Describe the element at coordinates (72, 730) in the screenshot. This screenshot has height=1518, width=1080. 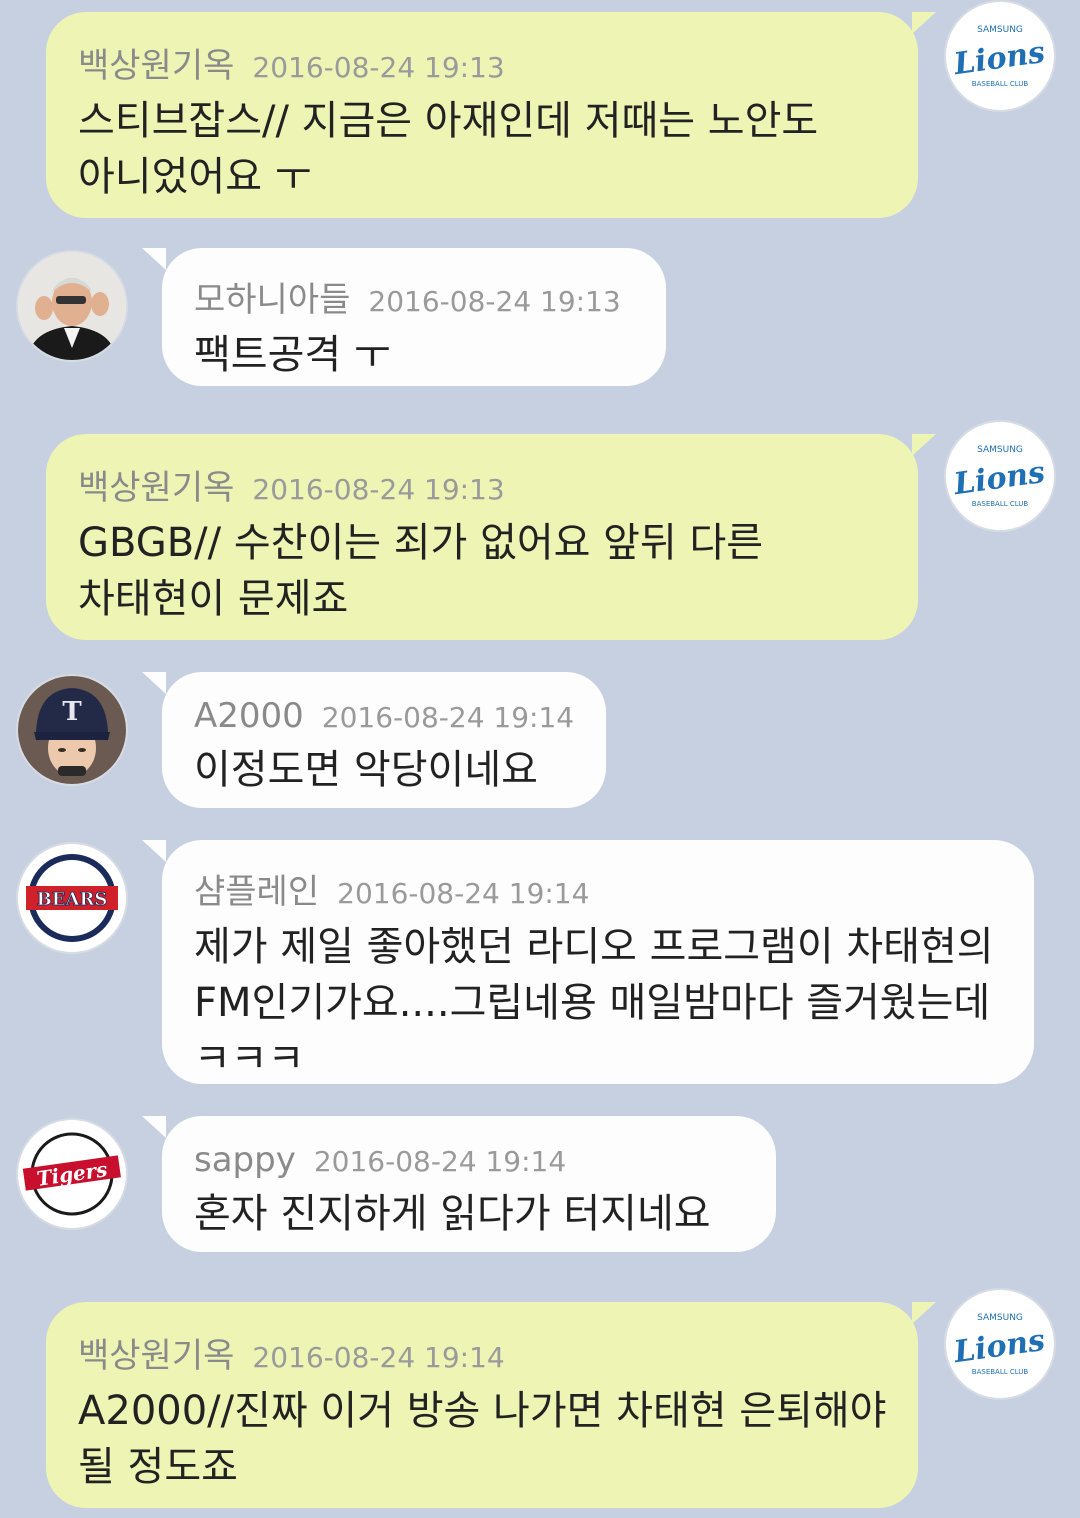
I see `woman-cap-photo-avatar: T` at that location.